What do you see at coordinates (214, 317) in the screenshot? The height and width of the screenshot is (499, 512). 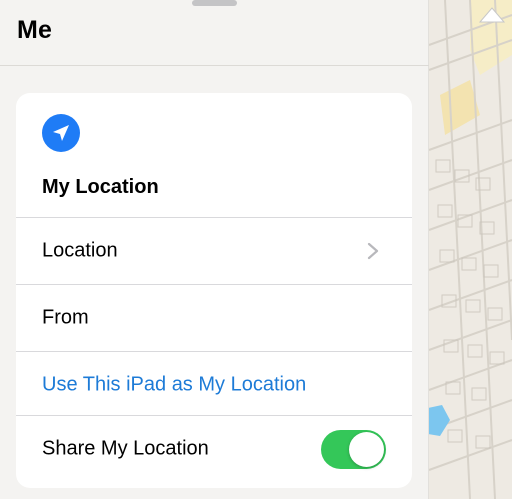 I see `from-row: From` at bounding box center [214, 317].